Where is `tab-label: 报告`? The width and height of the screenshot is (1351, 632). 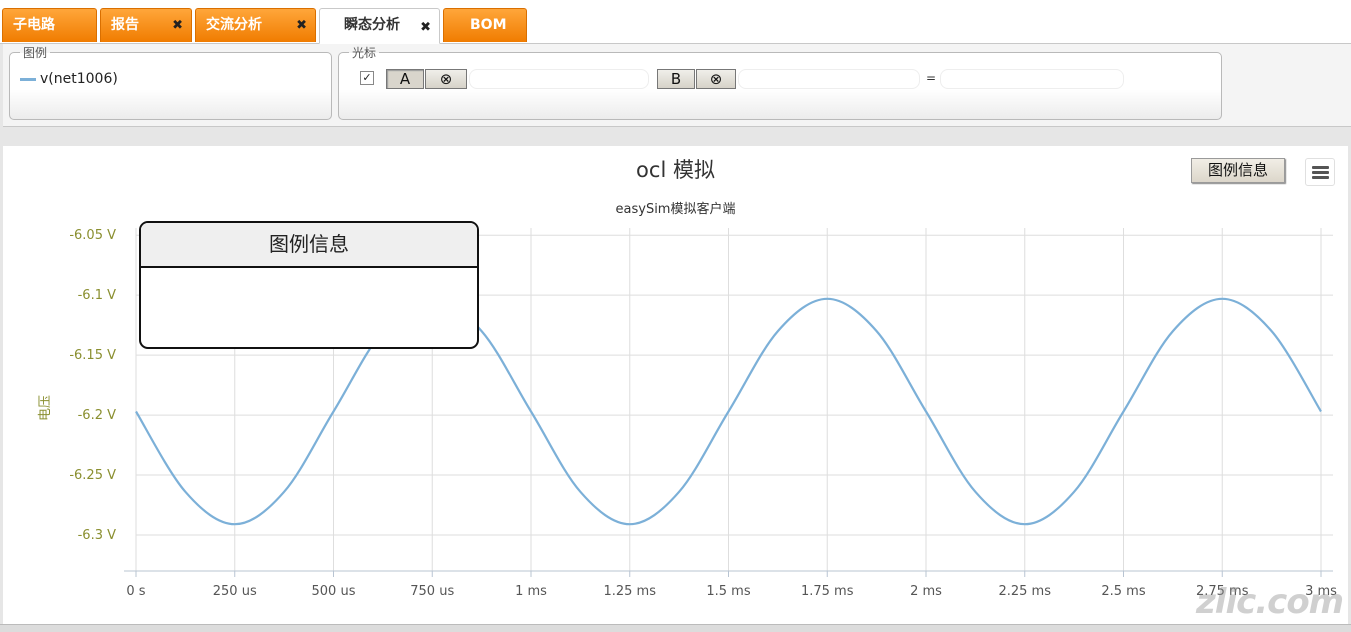 tab-label: 报告 is located at coordinates (125, 25).